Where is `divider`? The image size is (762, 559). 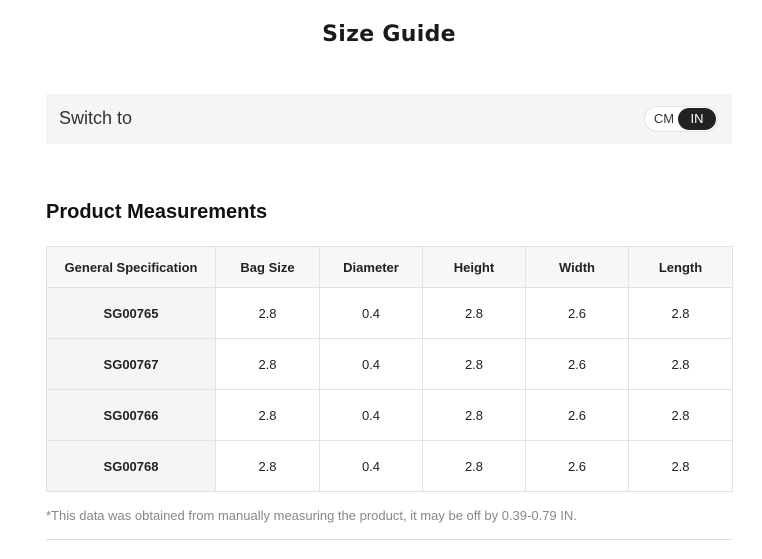
divider is located at coordinates (389, 539).